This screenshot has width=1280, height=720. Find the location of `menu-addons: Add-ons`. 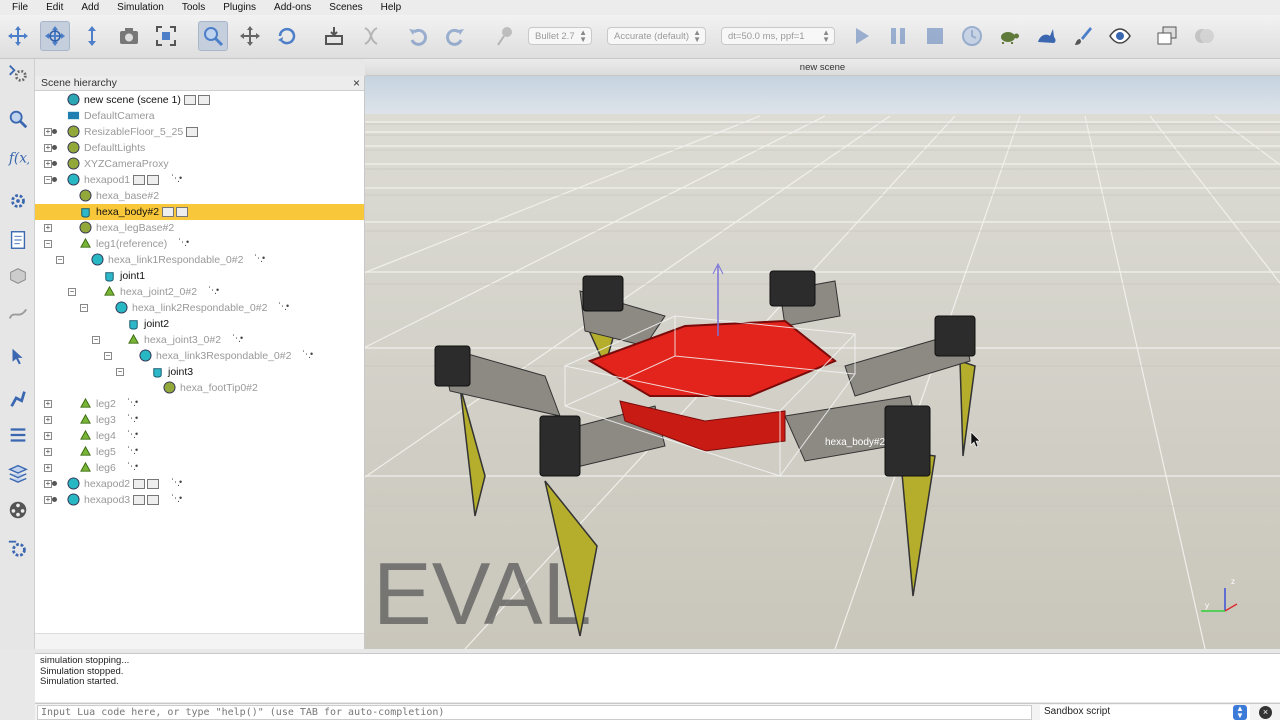

menu-addons: Add-ons is located at coordinates (289, 7).